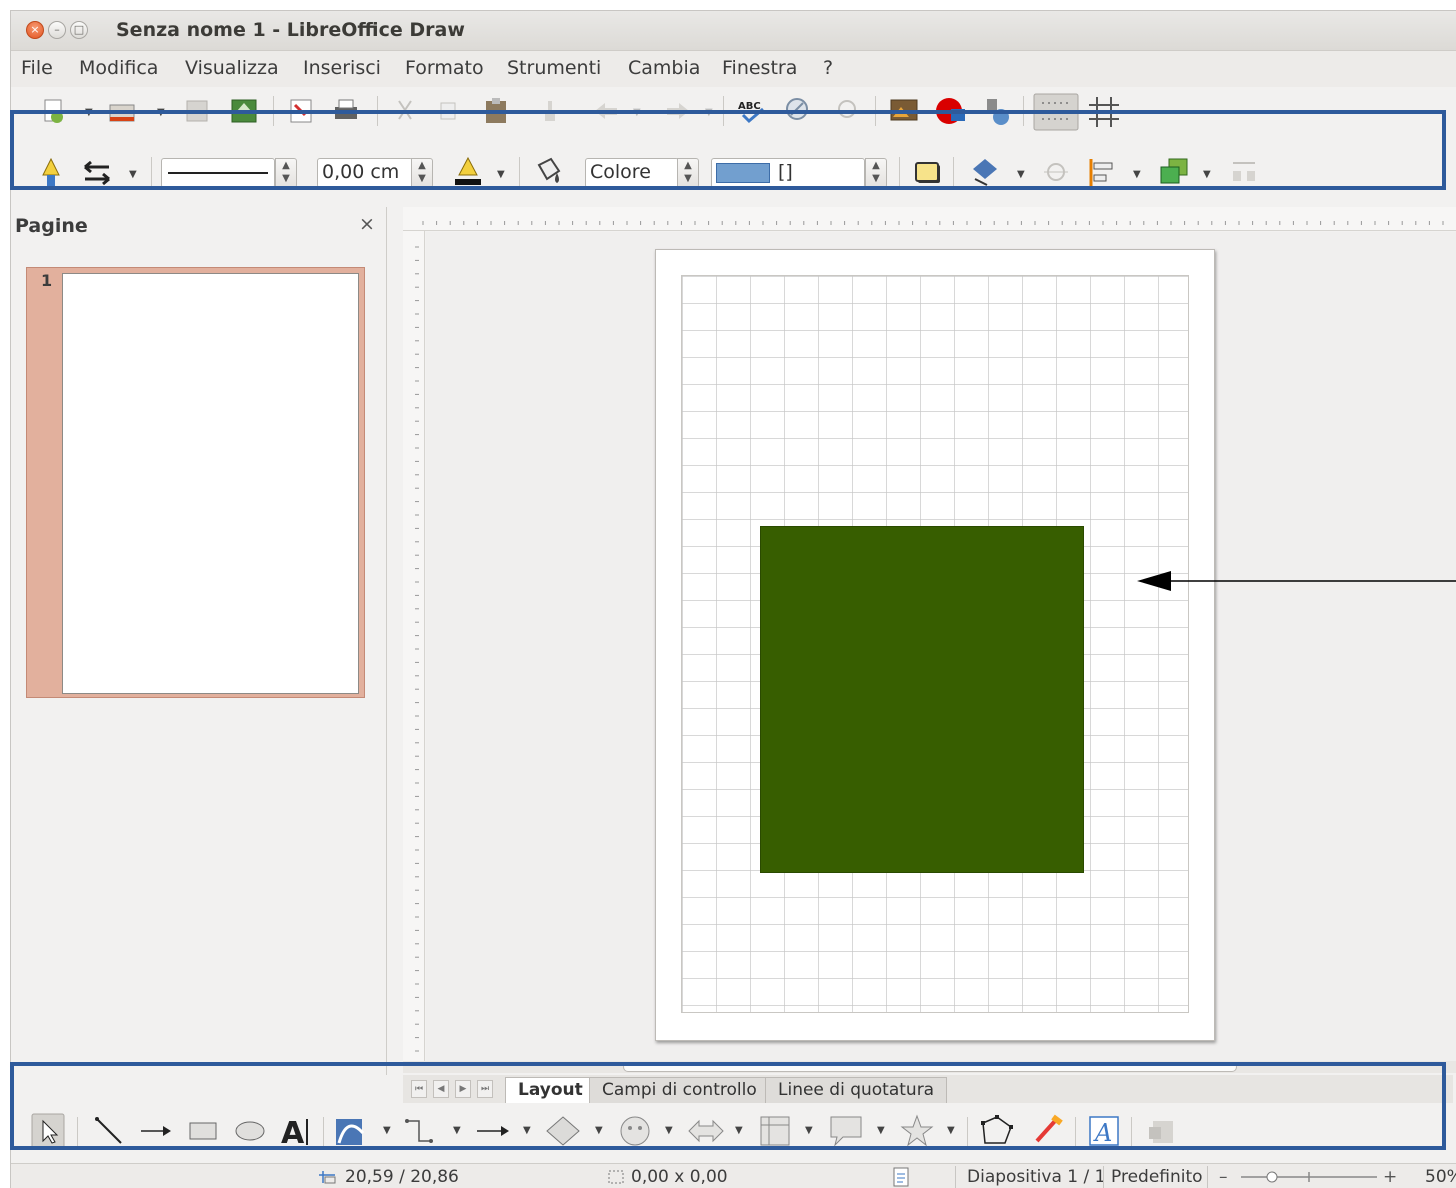 This screenshot has width=1456, height=1188. What do you see at coordinates (664, 68) in the screenshot?
I see `menu-cambia: Cambia` at bounding box center [664, 68].